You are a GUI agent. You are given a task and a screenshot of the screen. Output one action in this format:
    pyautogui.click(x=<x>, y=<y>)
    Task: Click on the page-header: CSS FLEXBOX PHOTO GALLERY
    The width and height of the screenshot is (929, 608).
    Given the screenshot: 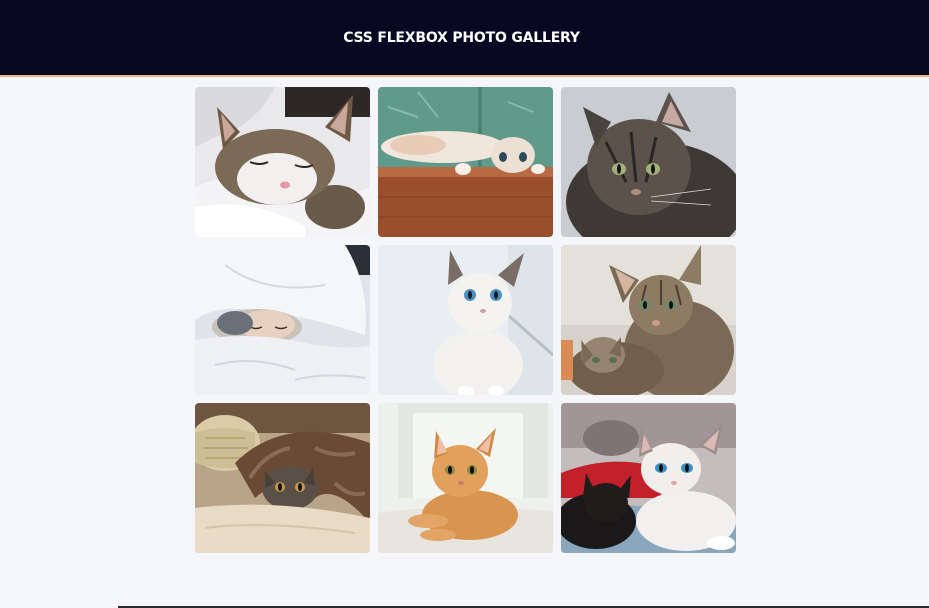 What is the action you would take?
    pyautogui.click(x=464, y=38)
    